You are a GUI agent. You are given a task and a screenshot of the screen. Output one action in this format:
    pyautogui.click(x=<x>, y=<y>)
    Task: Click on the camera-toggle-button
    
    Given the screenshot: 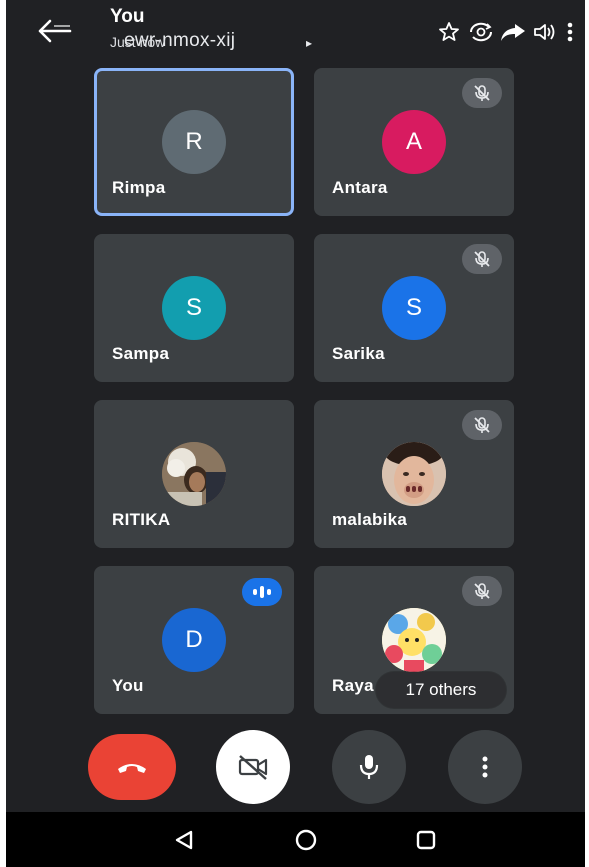 What is the action you would take?
    pyautogui.click(x=253, y=767)
    